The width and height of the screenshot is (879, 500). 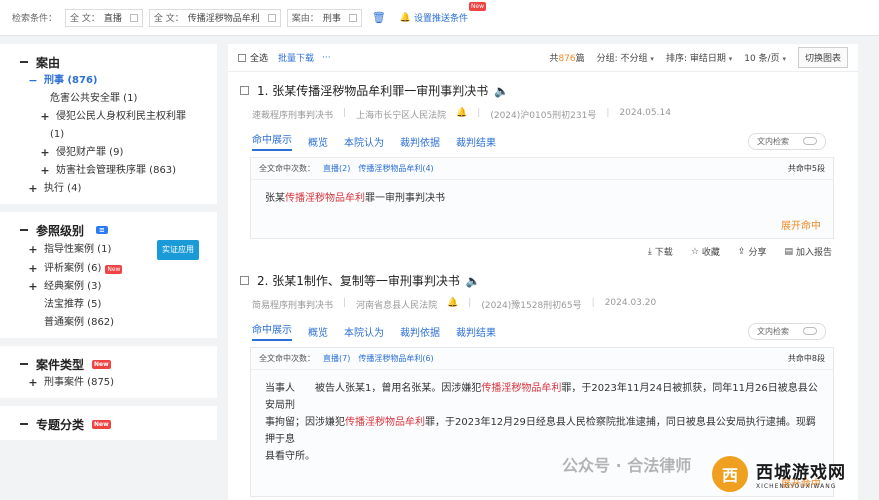 I want to click on panel-title: 案件类型 New, so click(x=108, y=364).